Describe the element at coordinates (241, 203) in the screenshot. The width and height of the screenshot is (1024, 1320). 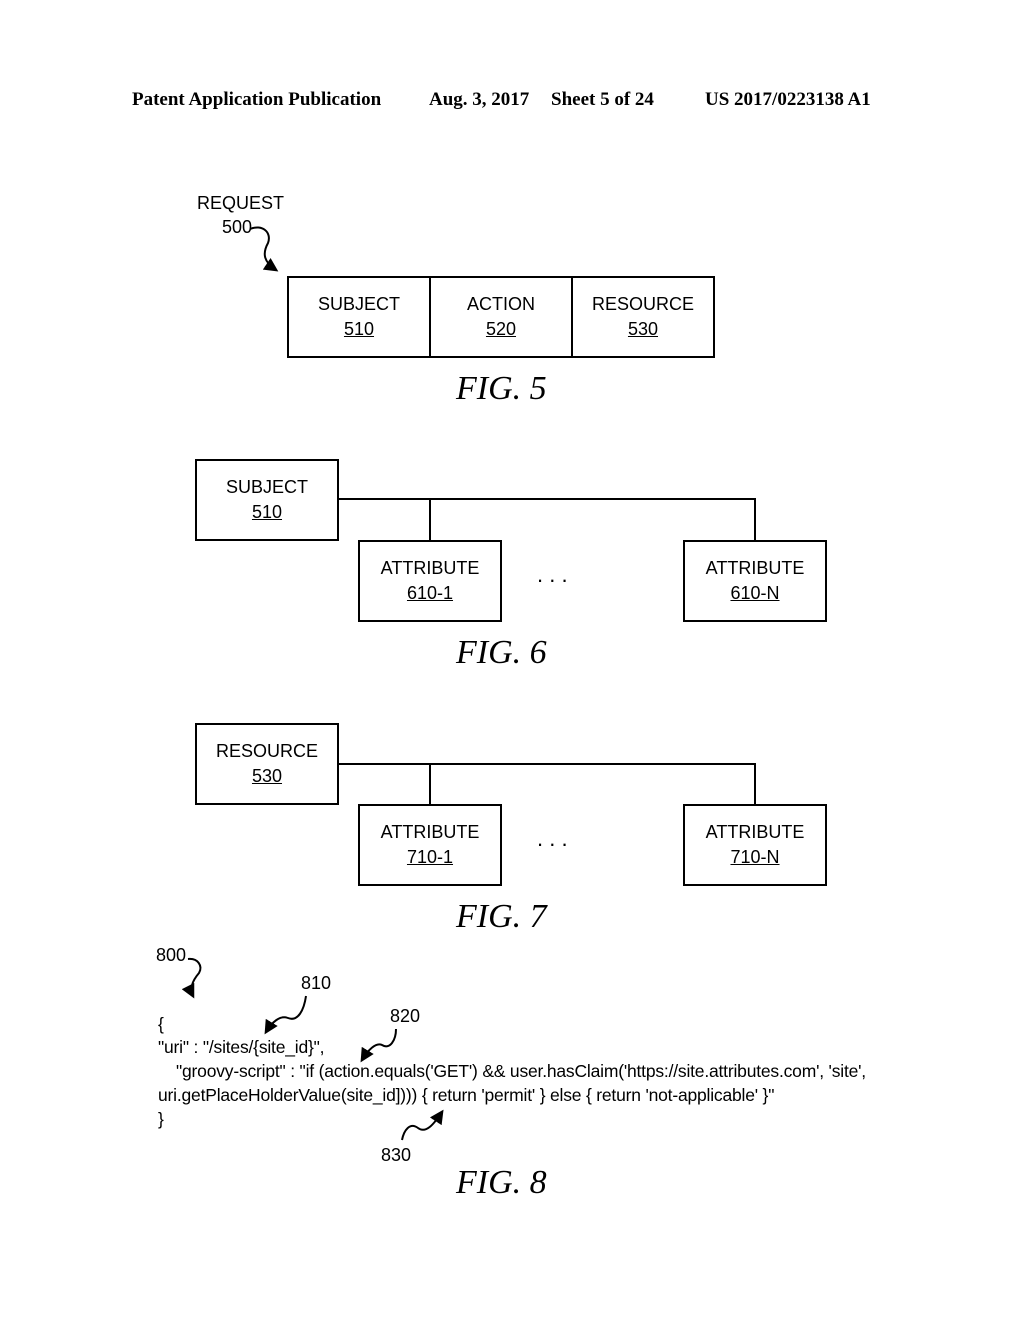
I see `request-label: REQUEST` at that location.